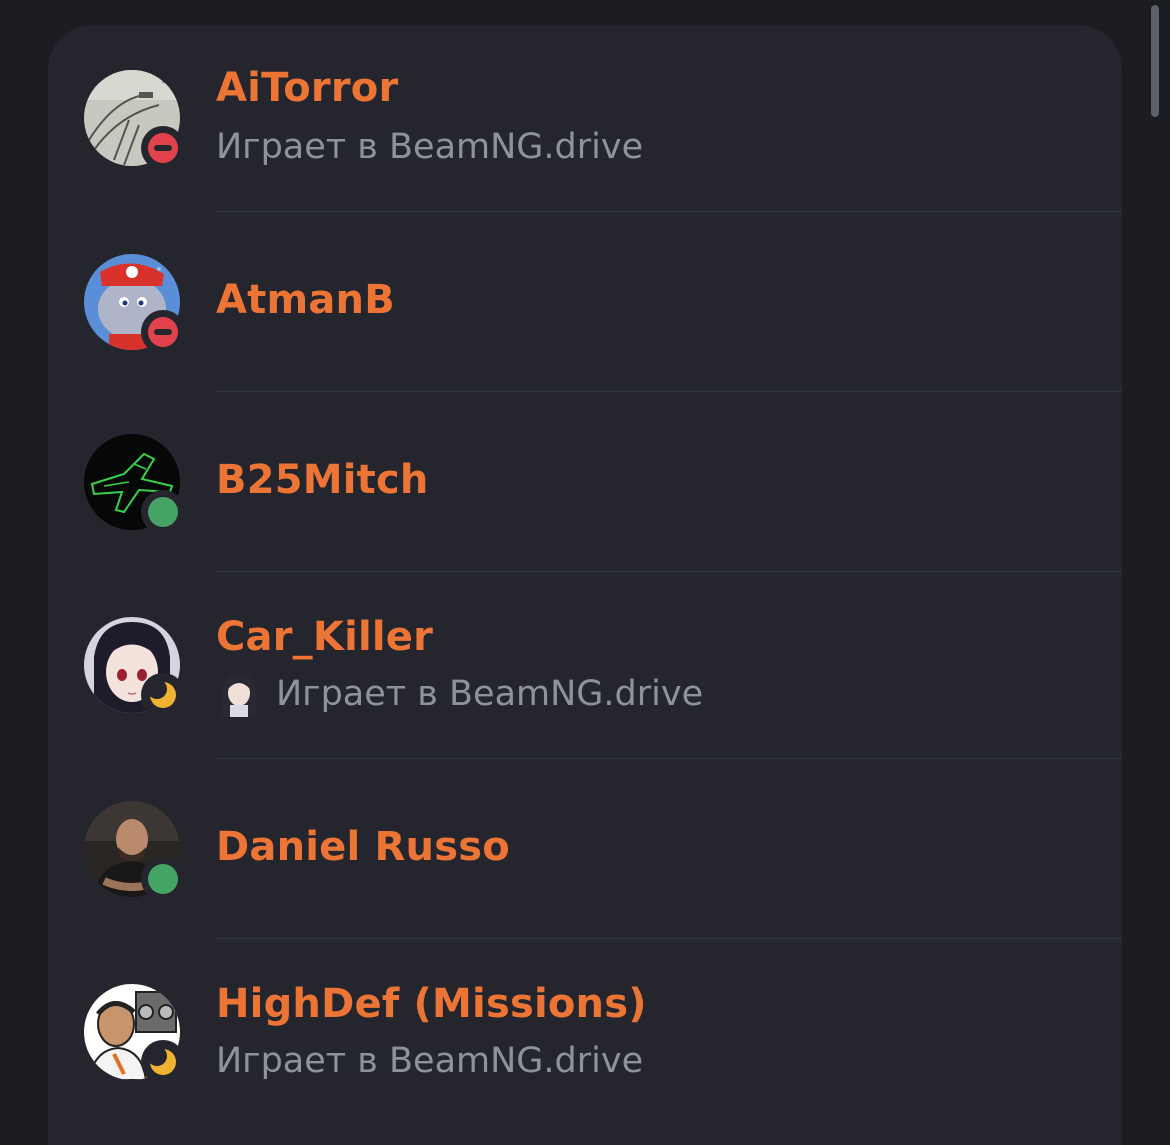 This screenshot has height=1145, width=1170. What do you see at coordinates (305, 300) in the screenshot?
I see `member-name: AtmanB` at bounding box center [305, 300].